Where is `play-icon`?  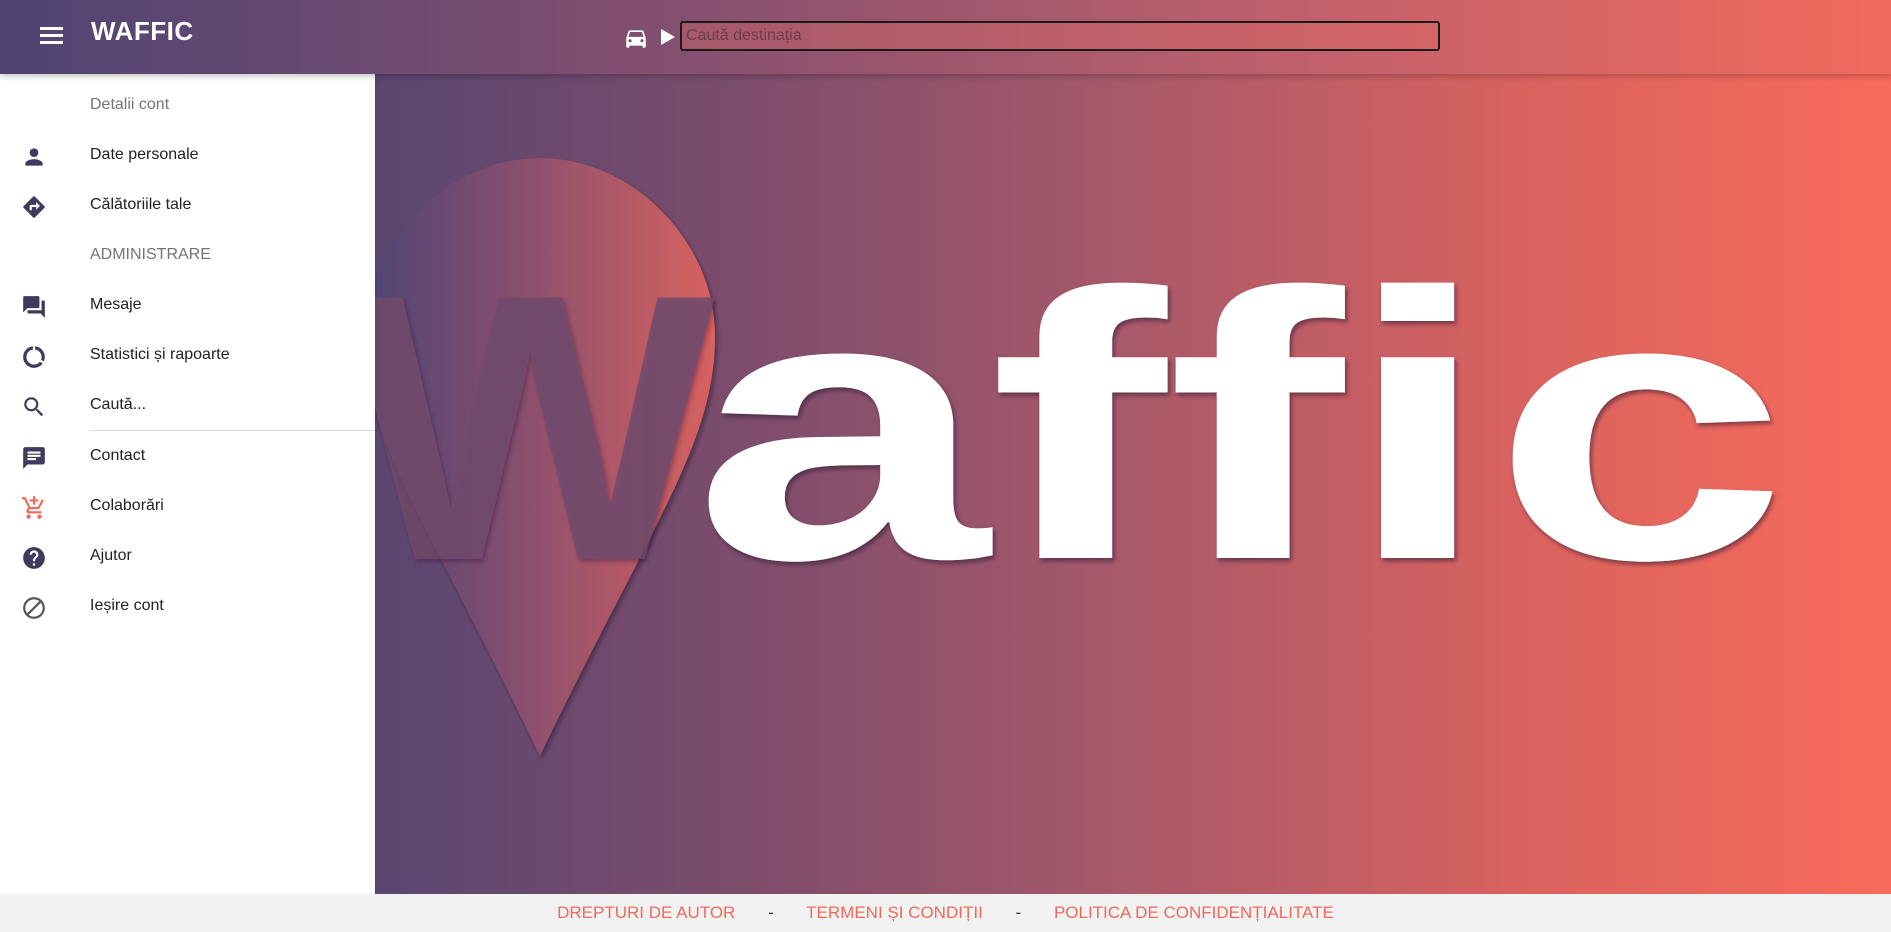 play-icon is located at coordinates (668, 37).